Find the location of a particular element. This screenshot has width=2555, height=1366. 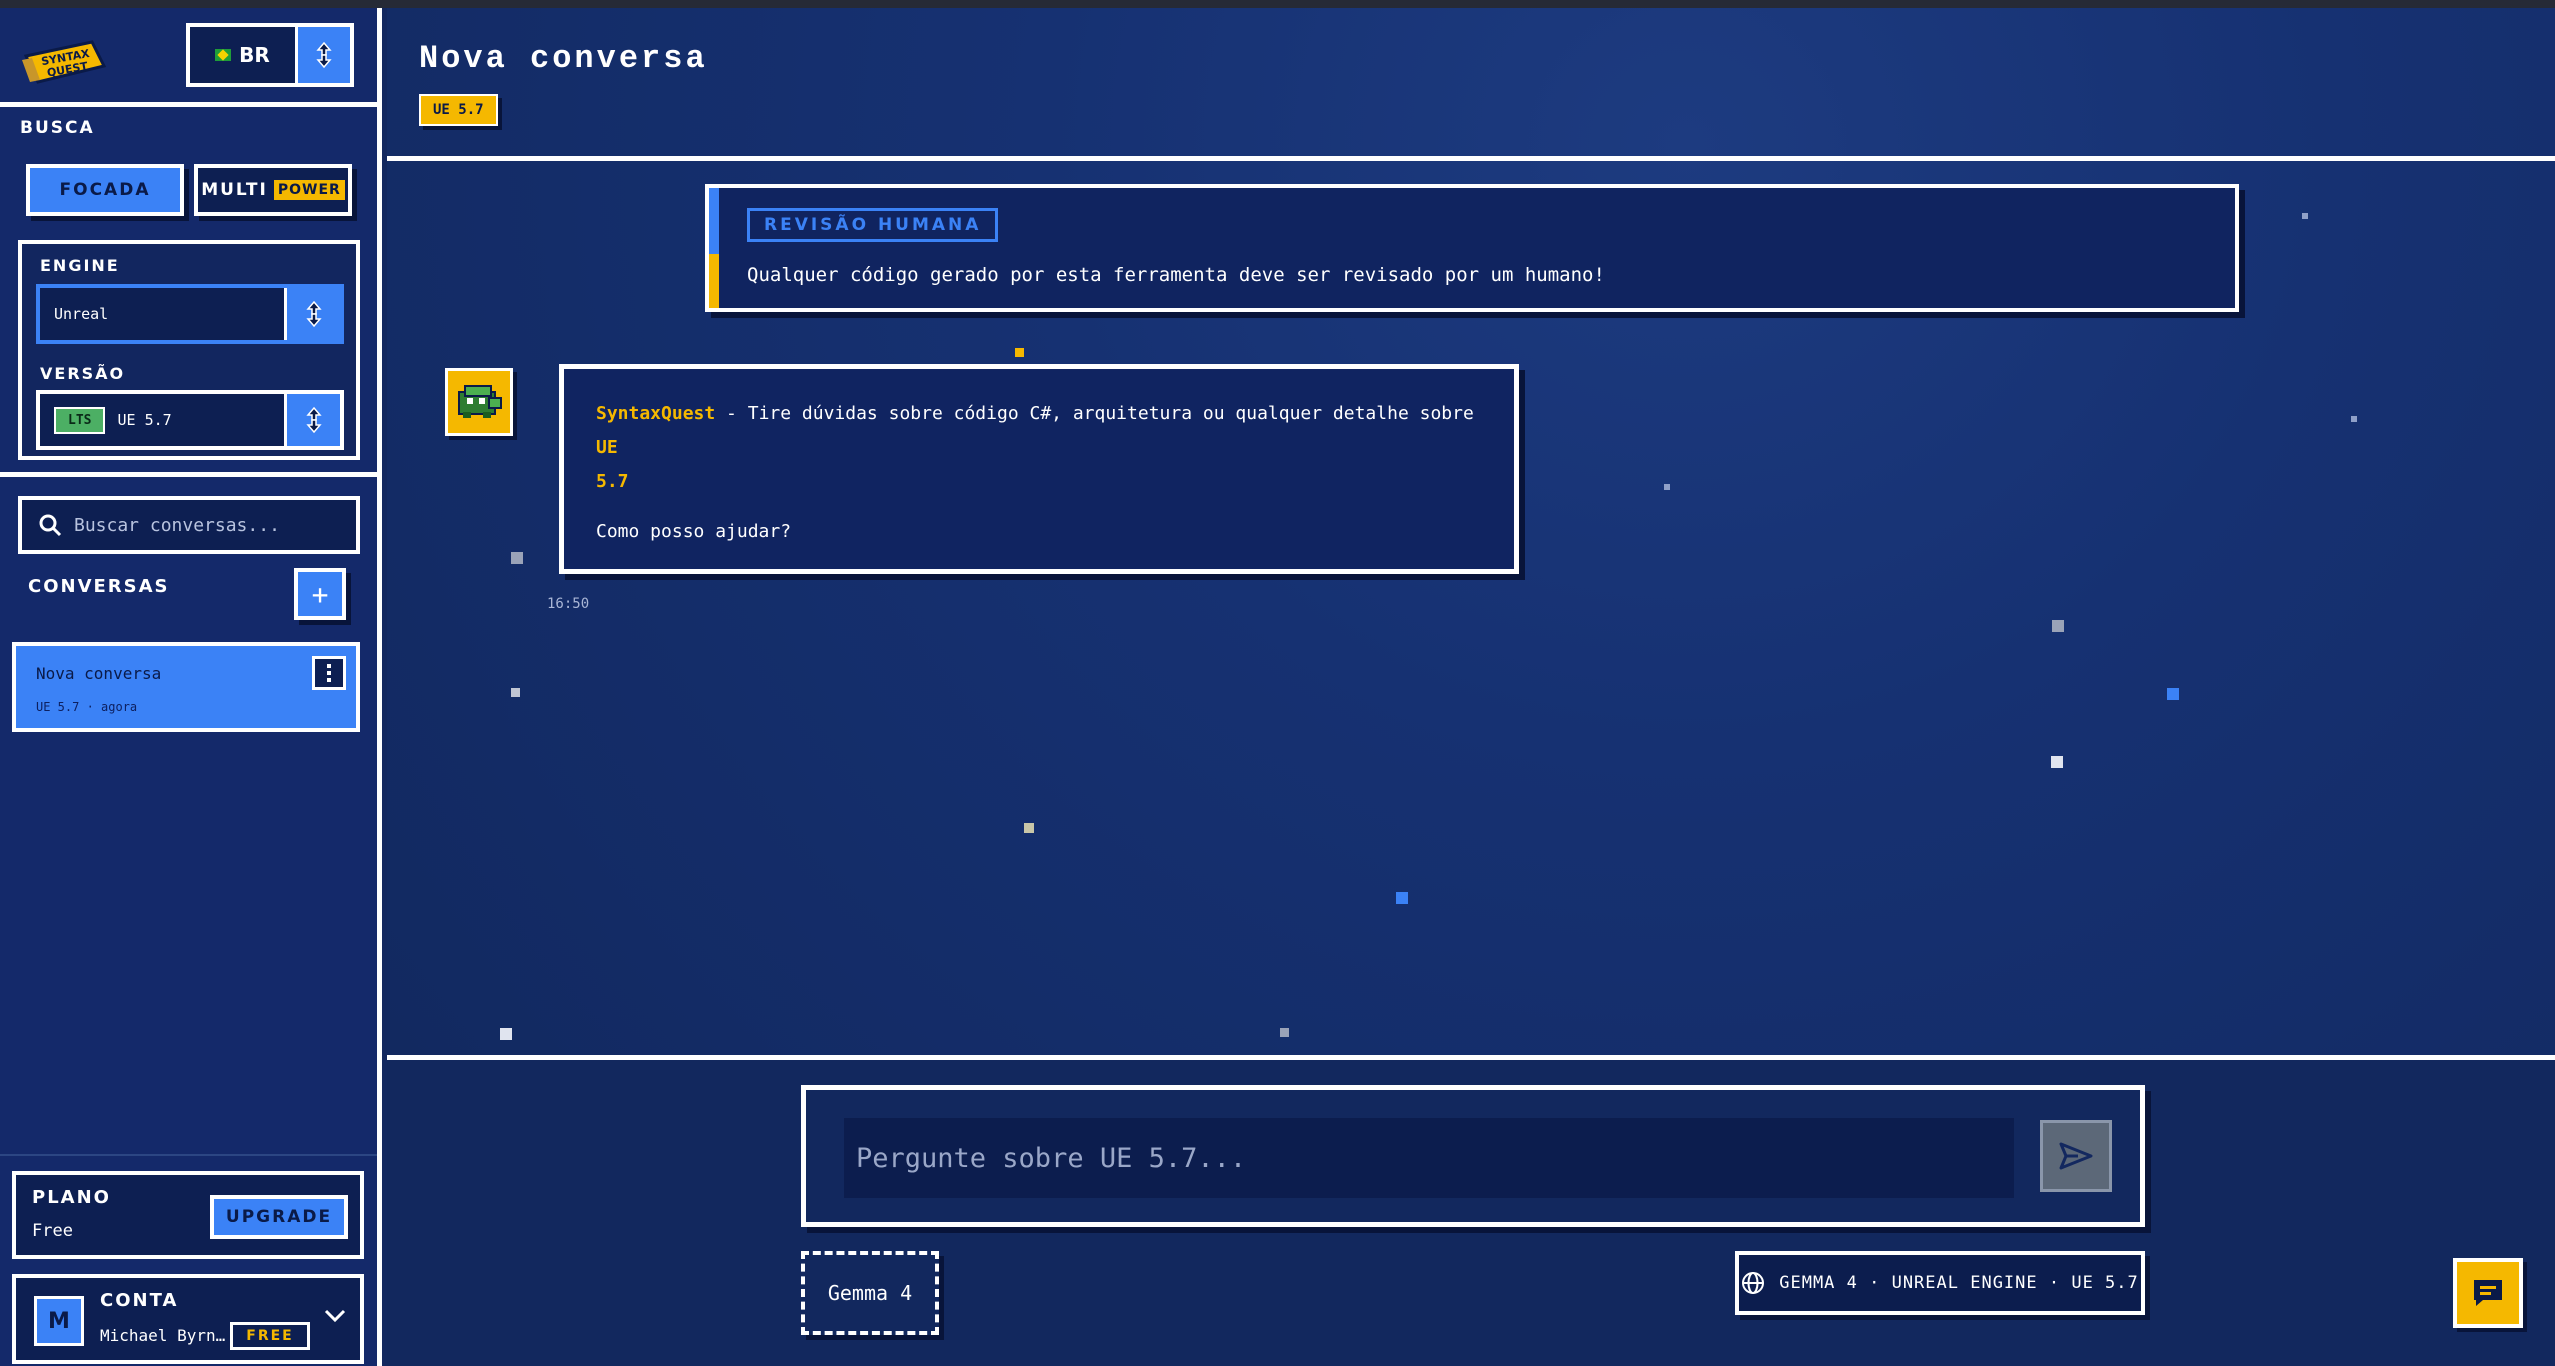

message-composer is located at coordinates (1473, 1156).